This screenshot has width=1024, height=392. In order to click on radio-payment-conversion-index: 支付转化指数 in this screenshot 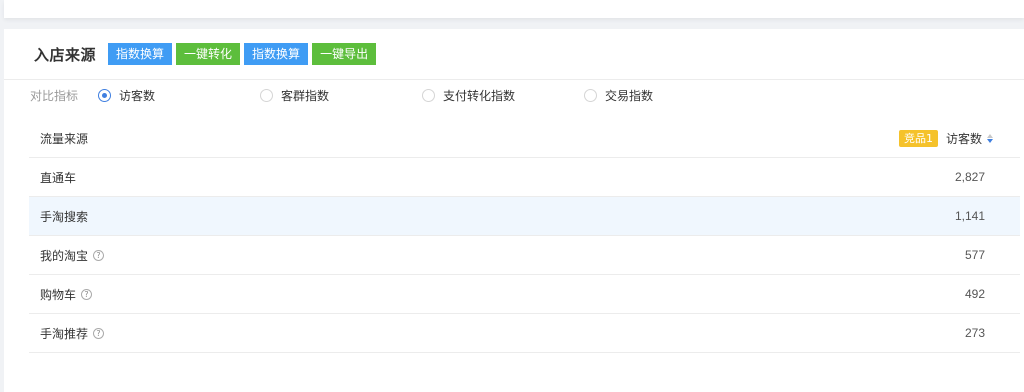, I will do `click(503, 95)`.